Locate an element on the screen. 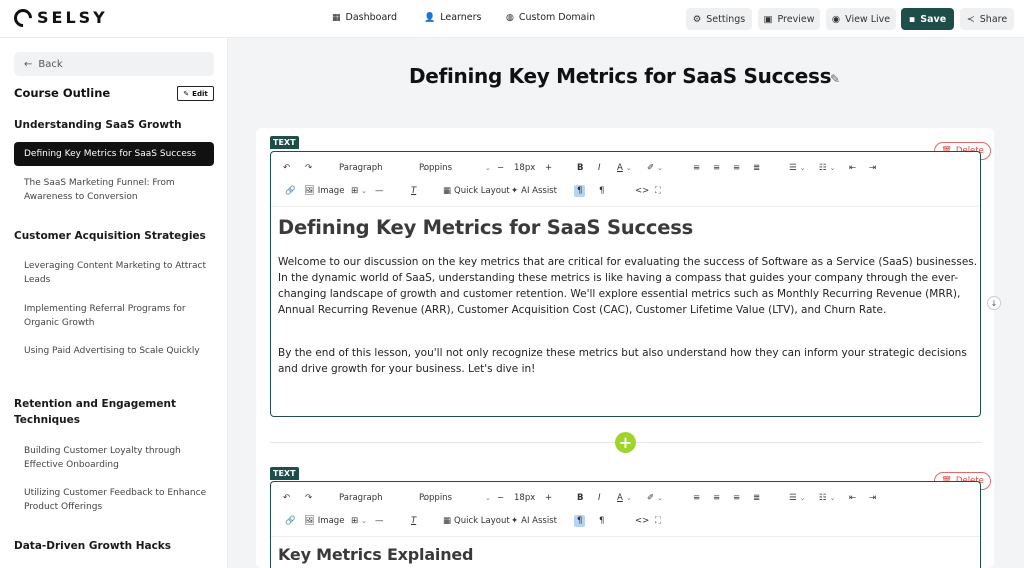 The width and height of the screenshot is (1024, 568). arrow-down-icon: ↓ is located at coordinates (994, 303).